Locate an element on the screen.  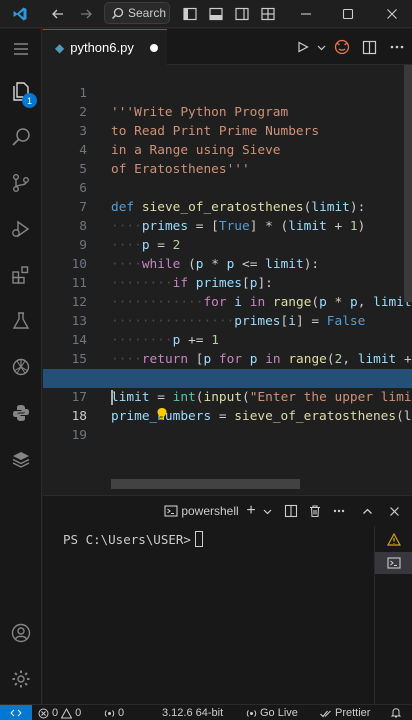
code-line: 2 to Read Print Prime Numbers is located at coordinates (199, 122).